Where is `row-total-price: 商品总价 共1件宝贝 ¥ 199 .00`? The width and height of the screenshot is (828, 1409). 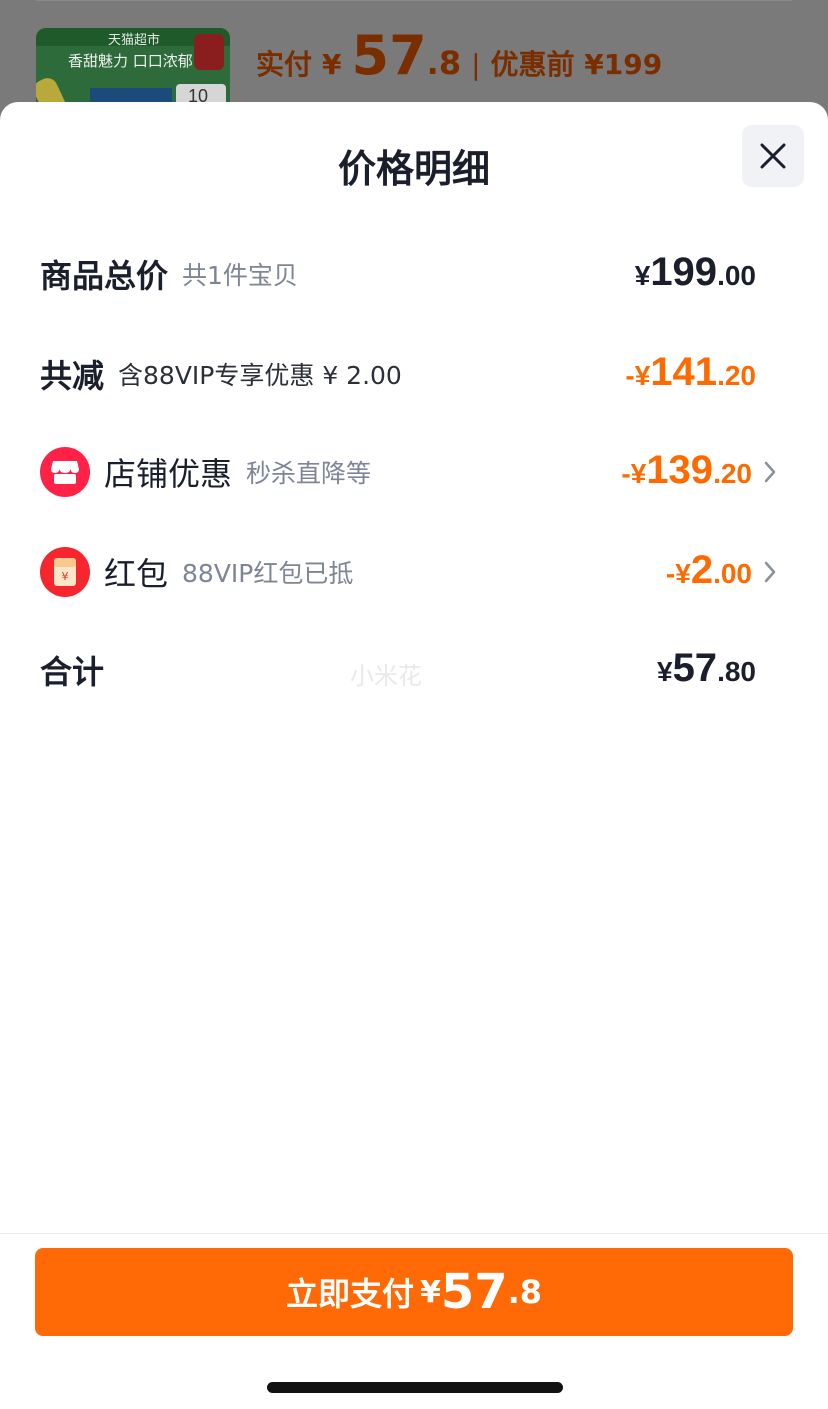
row-total-price: 商品总价 共1件宝贝 ¥ 199 .00 is located at coordinates (410, 274).